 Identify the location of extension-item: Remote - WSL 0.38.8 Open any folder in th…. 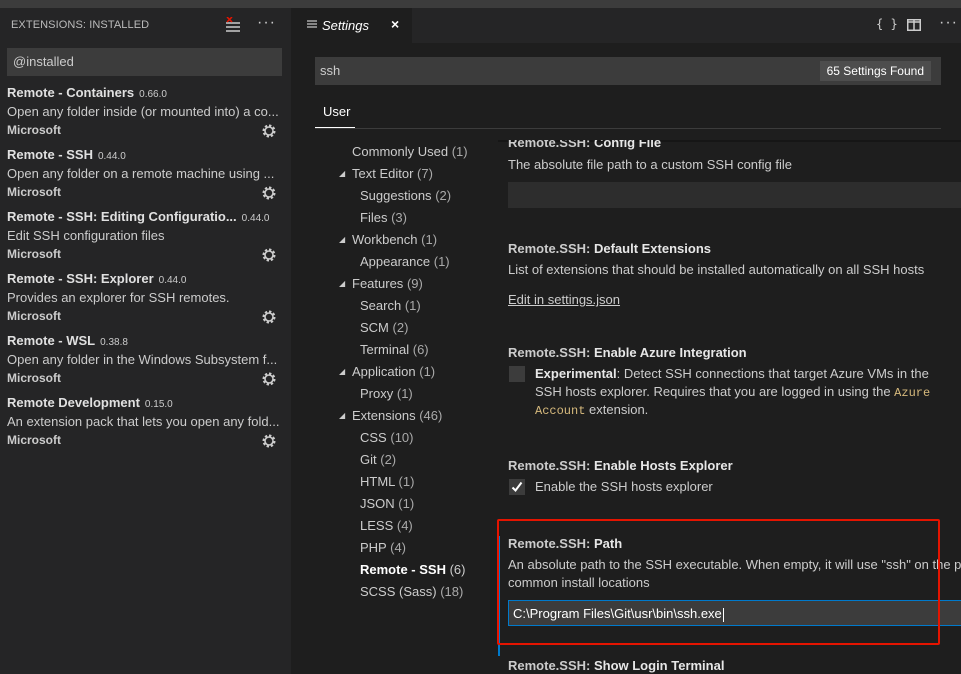
(145, 364).